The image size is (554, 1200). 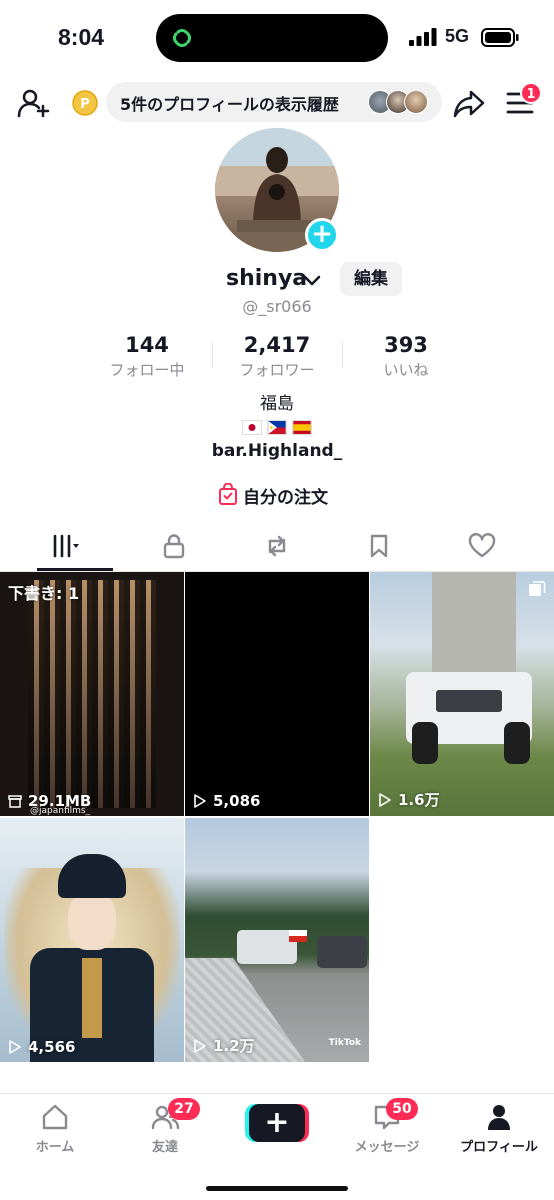 I want to click on nav-friends: 友達 27, so click(x=165, y=1130).